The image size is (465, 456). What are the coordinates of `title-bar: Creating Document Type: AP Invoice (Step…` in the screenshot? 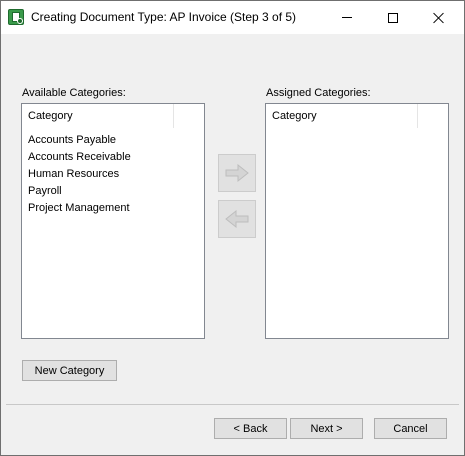 It's located at (232, 17).